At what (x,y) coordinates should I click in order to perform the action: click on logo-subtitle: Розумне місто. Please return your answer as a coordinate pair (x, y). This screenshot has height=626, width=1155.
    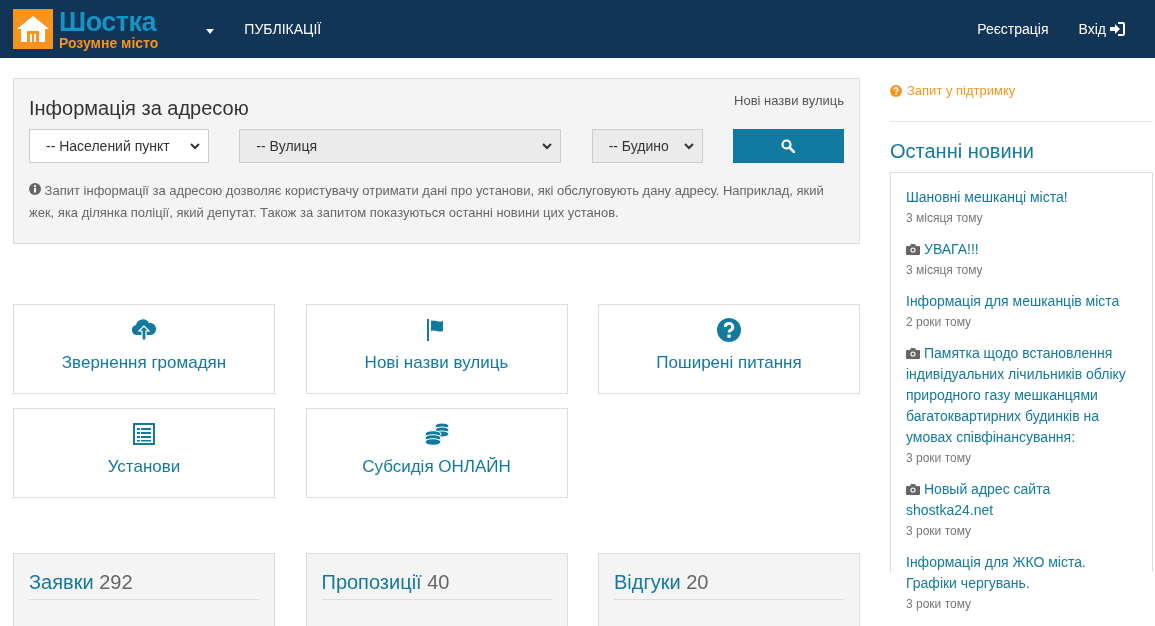
    Looking at the image, I should click on (109, 42).